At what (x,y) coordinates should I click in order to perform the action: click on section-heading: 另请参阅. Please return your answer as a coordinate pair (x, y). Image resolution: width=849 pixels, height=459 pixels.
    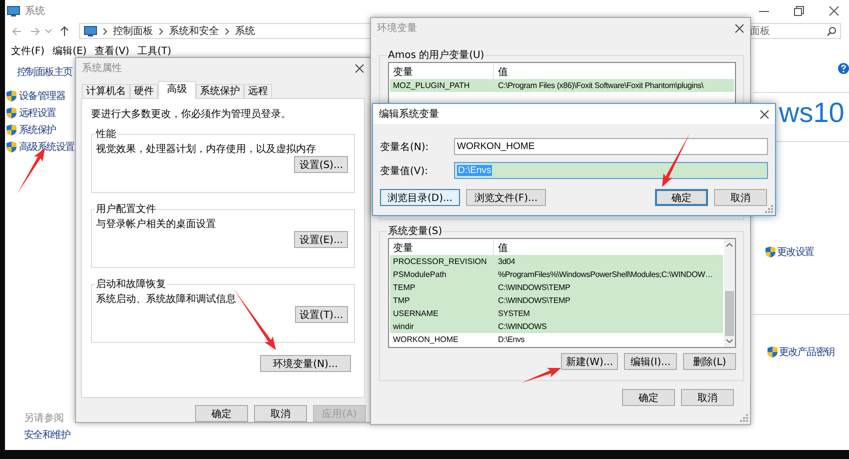
    Looking at the image, I should click on (44, 418).